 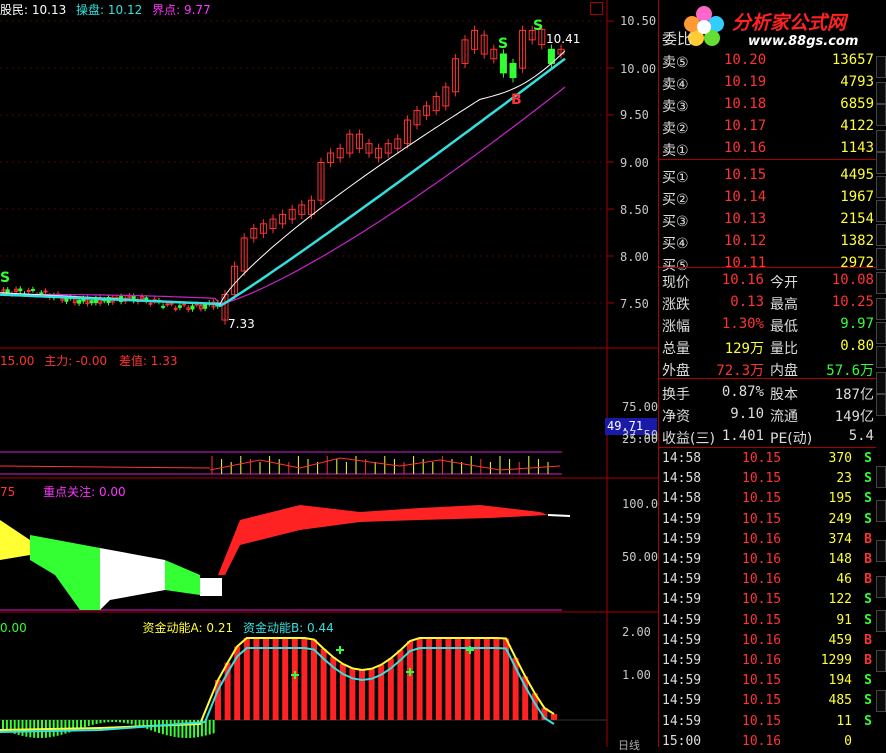 I want to click on tick-row: 14:59 10.15 249 S, so click(x=768, y=521).